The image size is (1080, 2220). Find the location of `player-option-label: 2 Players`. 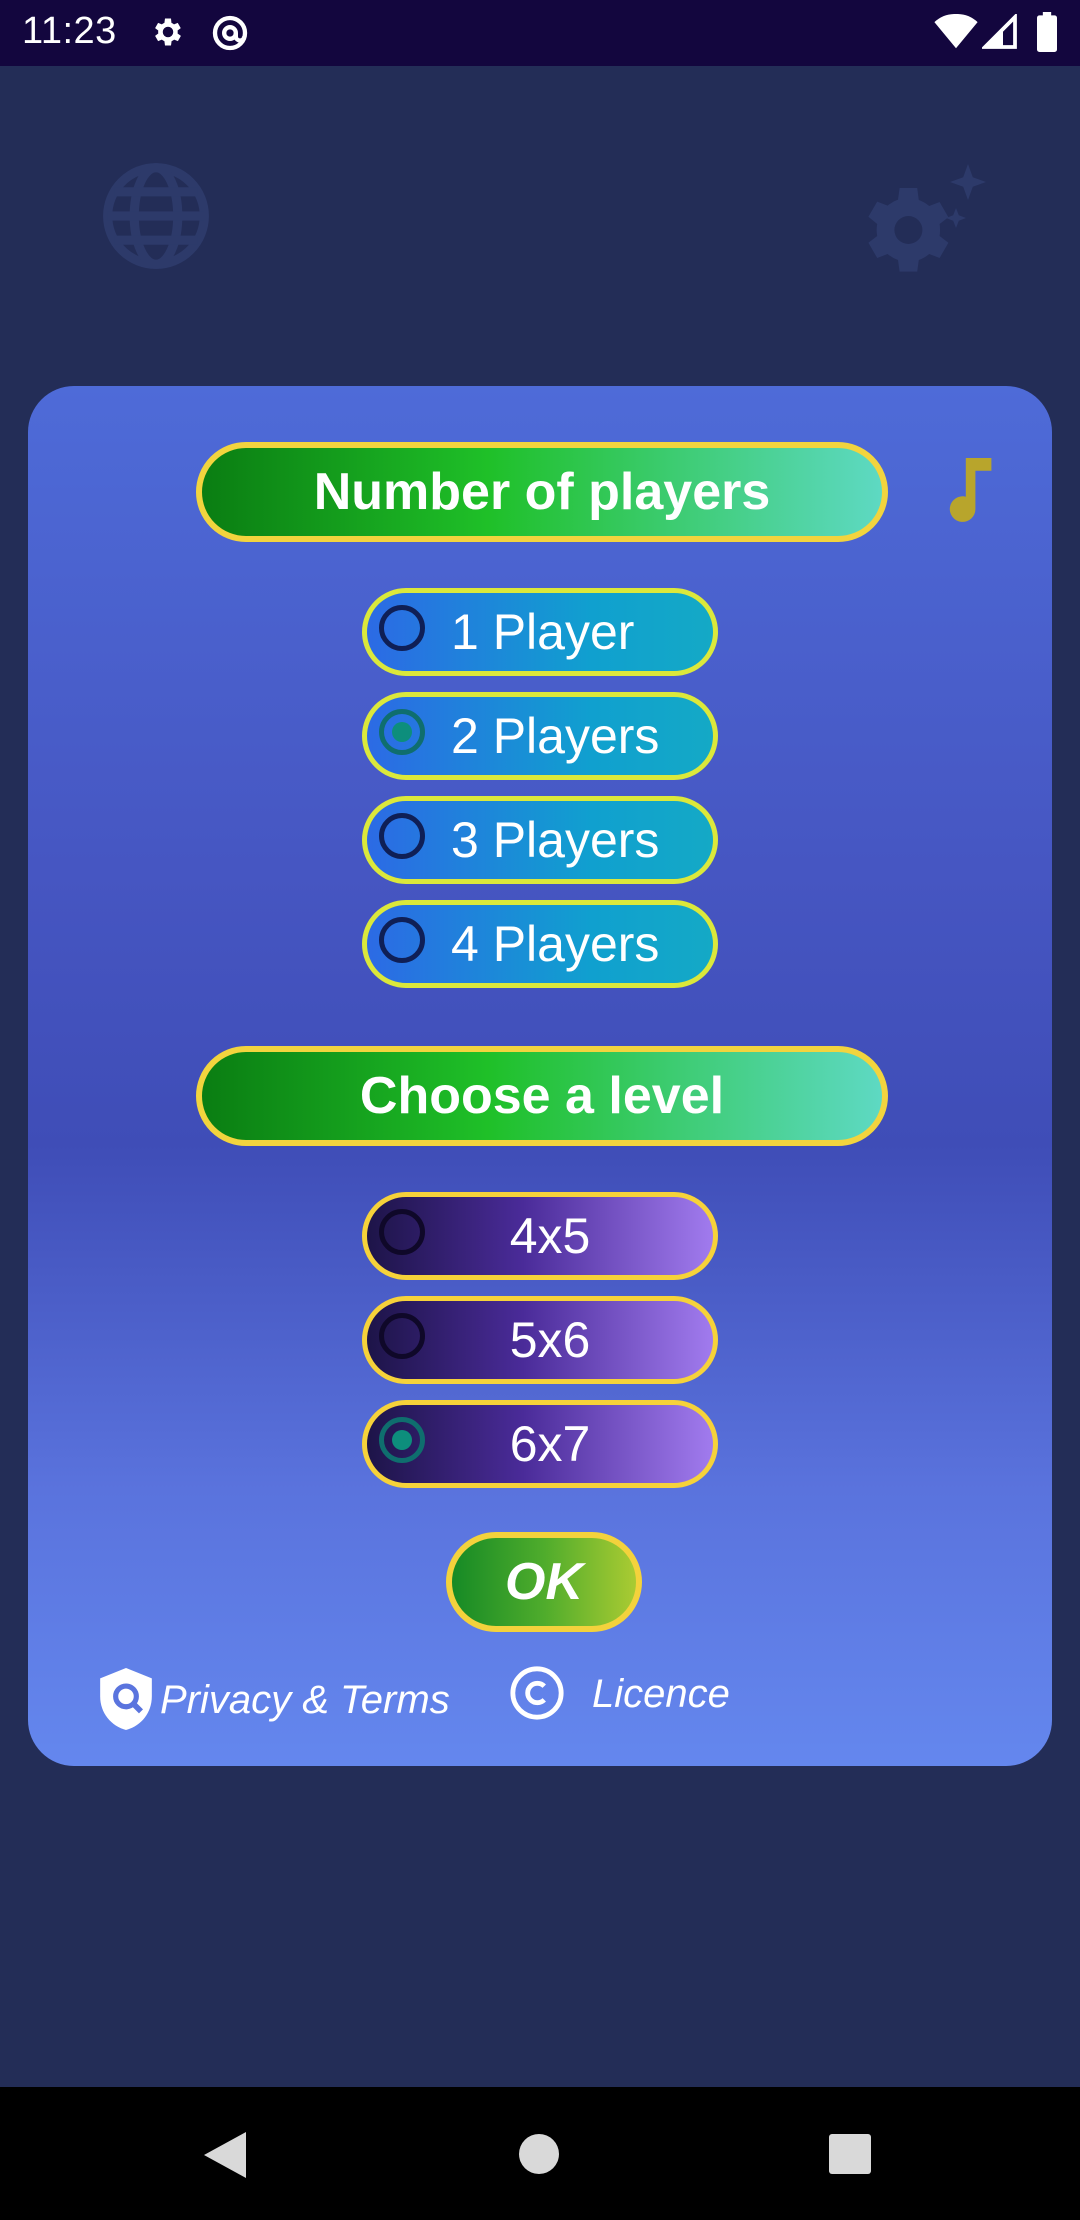

player-option-label: 2 Players is located at coordinates (555, 736).